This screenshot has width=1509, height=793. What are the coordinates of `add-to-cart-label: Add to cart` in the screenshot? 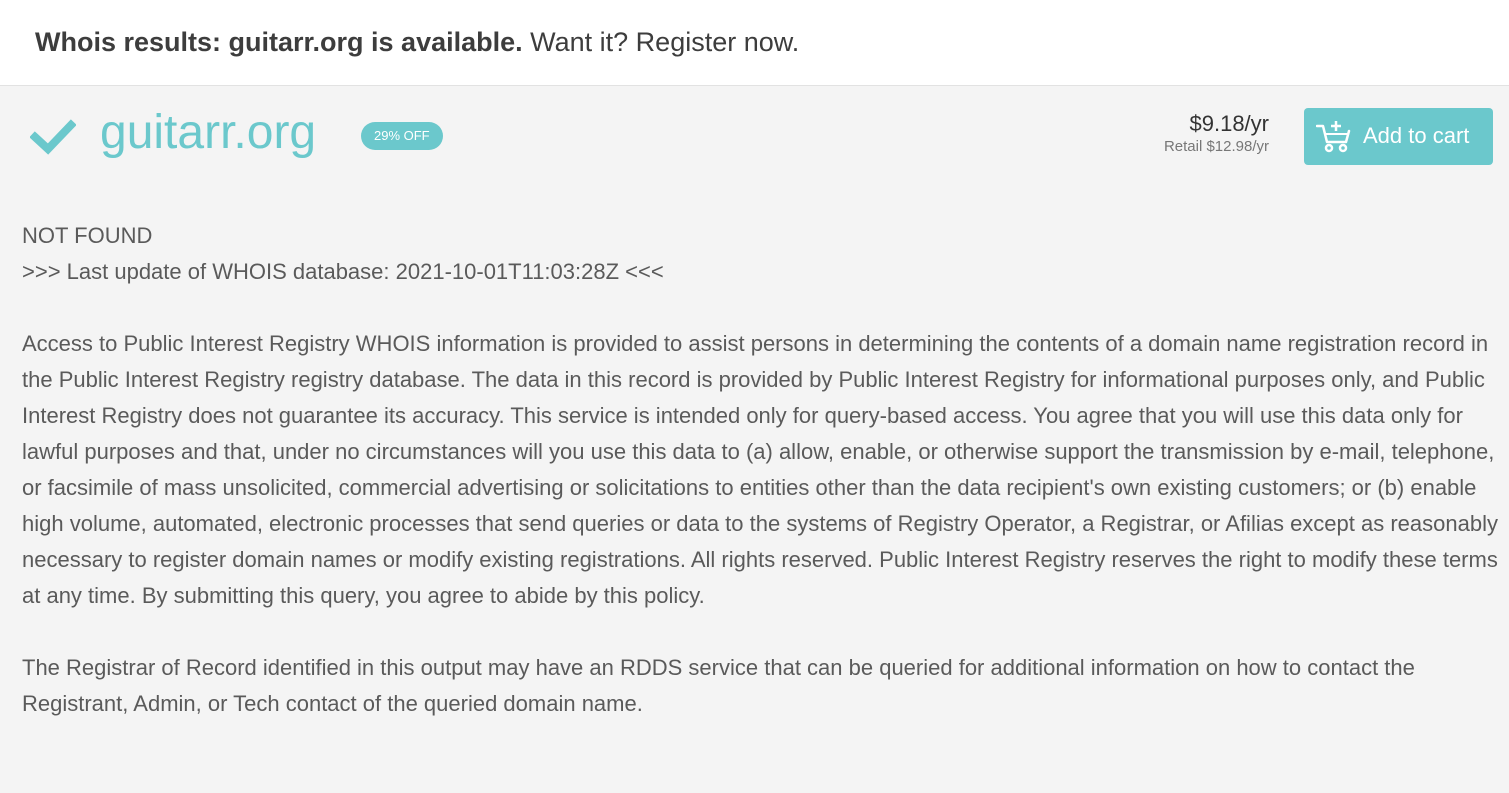 It's located at (1416, 135).